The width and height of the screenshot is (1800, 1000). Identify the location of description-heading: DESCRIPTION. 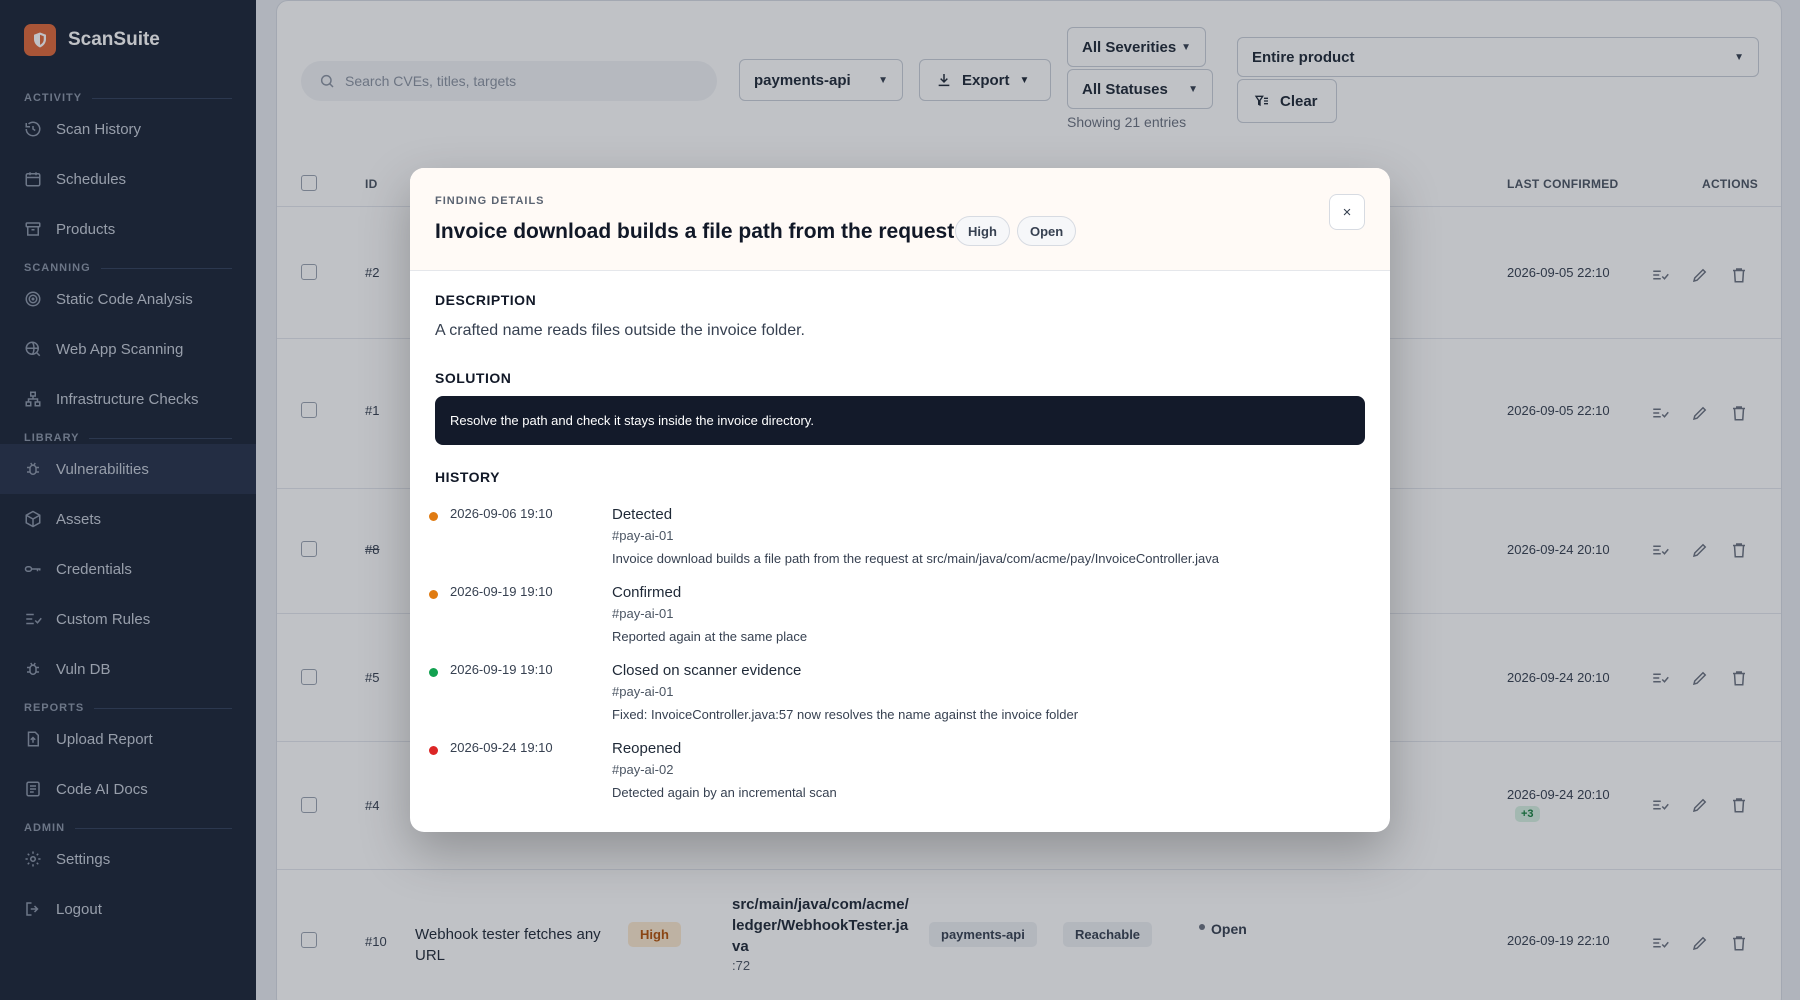
(486, 300).